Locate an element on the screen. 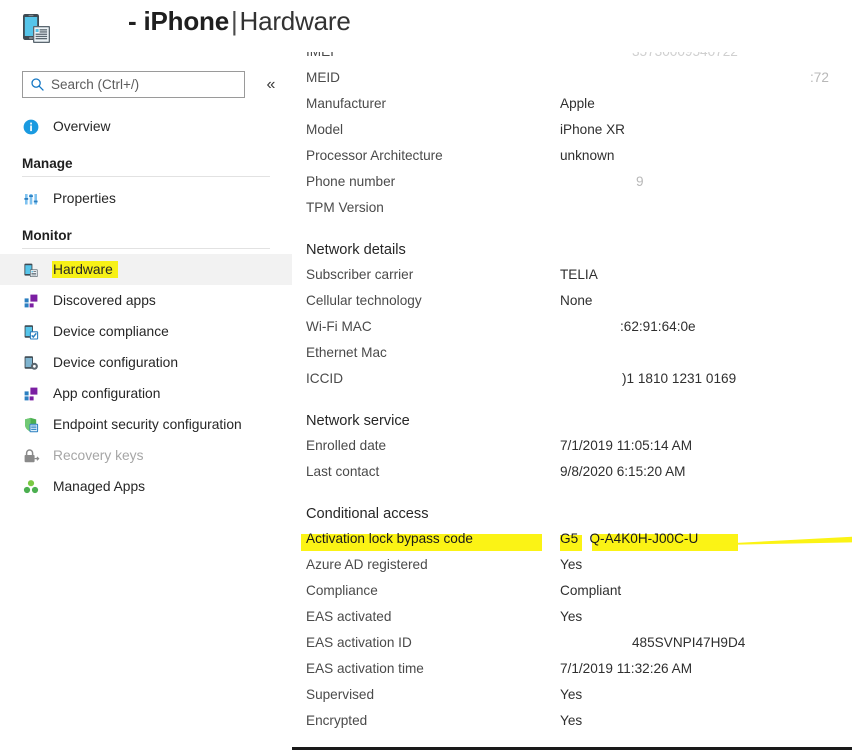 The image size is (852, 750). row-enrolled-date: Enrolled date 7/1/2019 11:05:14 AM is located at coordinates (572, 451).